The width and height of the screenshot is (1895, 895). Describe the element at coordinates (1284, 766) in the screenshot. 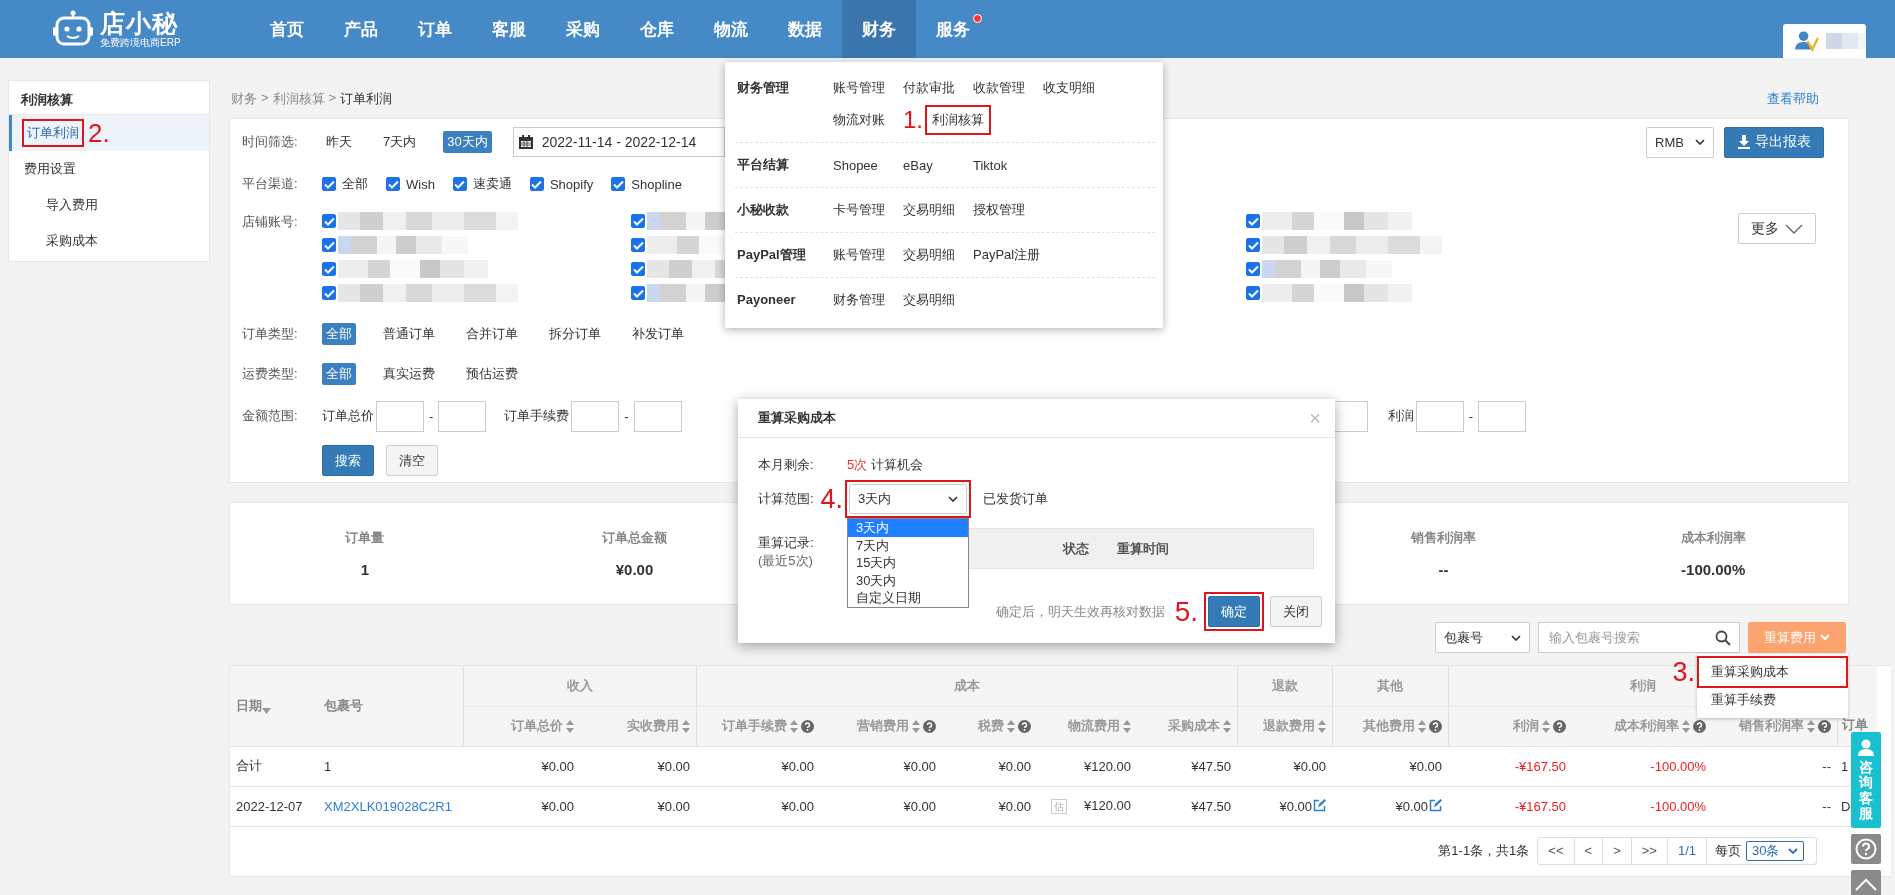

I see `table-cell: ¥0.00` at that location.